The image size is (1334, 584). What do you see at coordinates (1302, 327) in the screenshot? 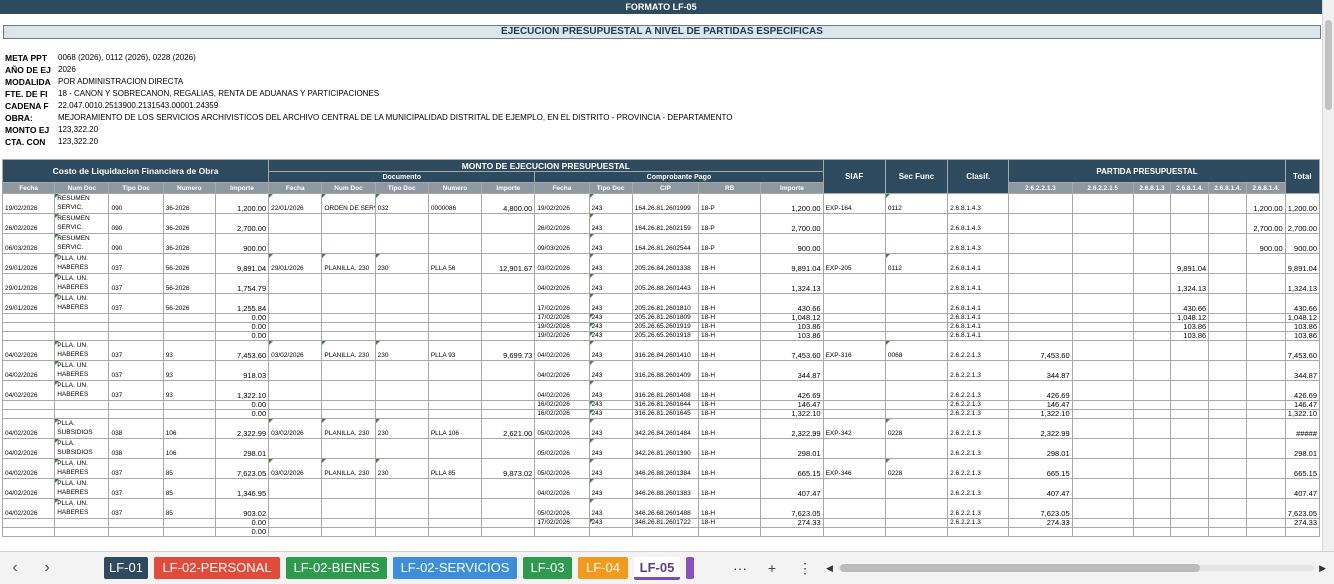
I see `table-cell: 103.86` at bounding box center [1302, 327].